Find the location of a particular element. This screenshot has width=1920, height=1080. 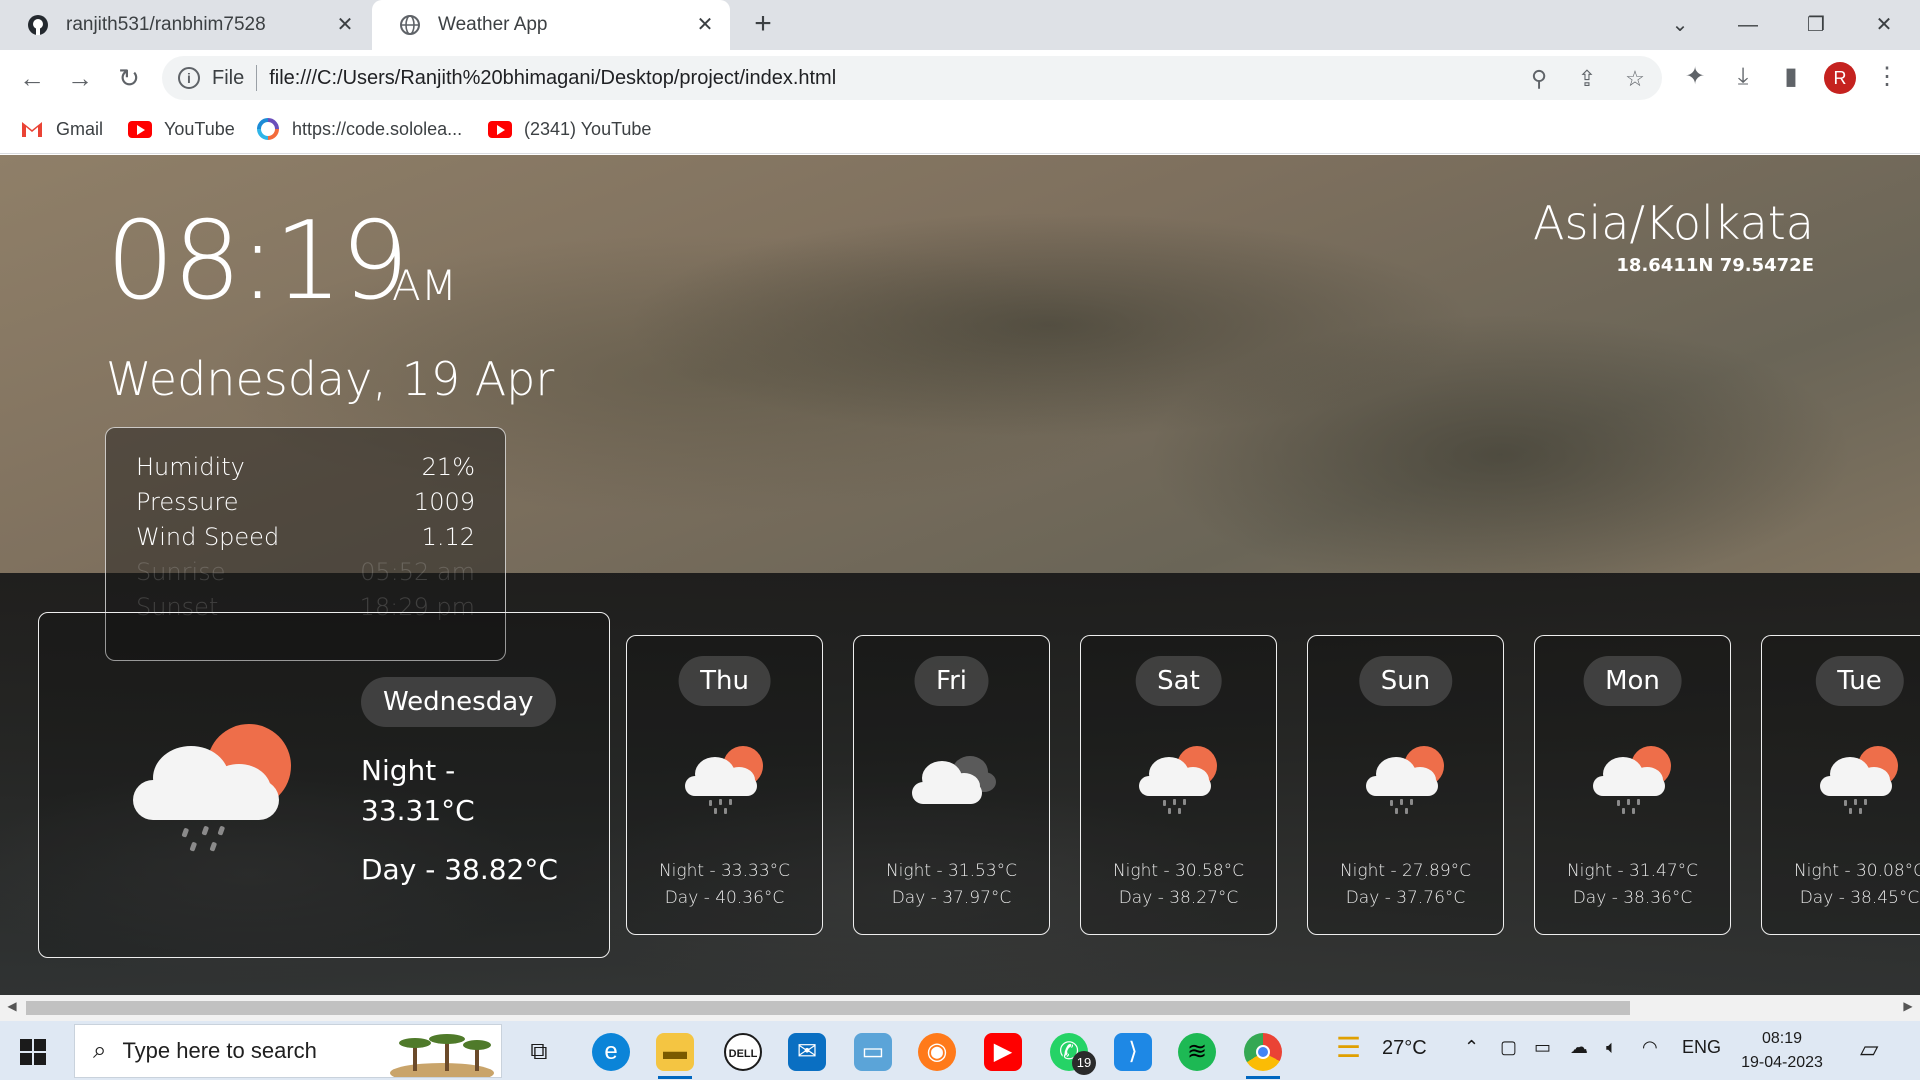

horizontal-scrollbar: ◀ ▶ is located at coordinates (960, 1008).